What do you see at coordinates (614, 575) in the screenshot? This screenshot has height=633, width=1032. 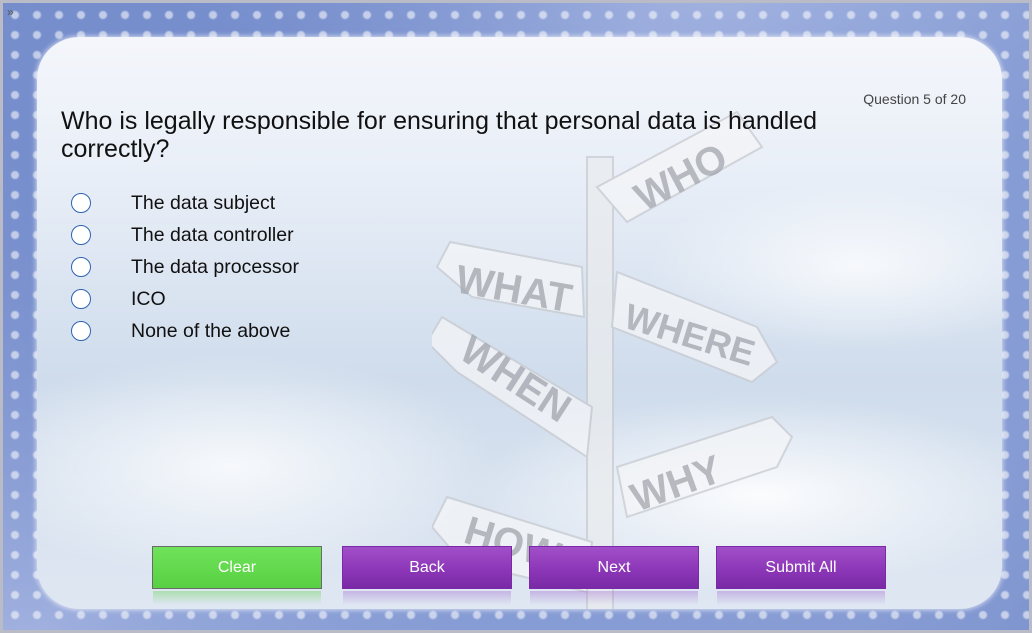 I see `next-button: Next` at bounding box center [614, 575].